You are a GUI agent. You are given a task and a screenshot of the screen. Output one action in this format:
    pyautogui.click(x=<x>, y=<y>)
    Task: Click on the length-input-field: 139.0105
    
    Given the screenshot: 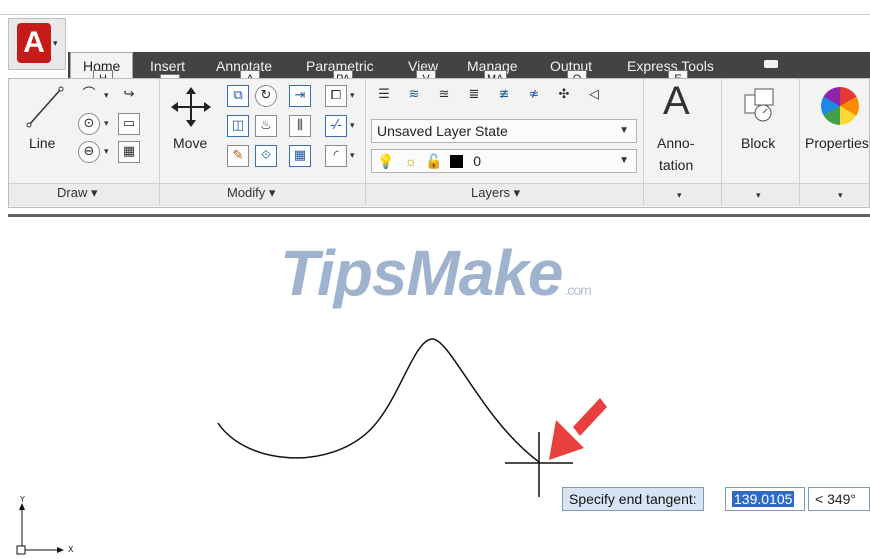 What is the action you would take?
    pyautogui.click(x=765, y=499)
    